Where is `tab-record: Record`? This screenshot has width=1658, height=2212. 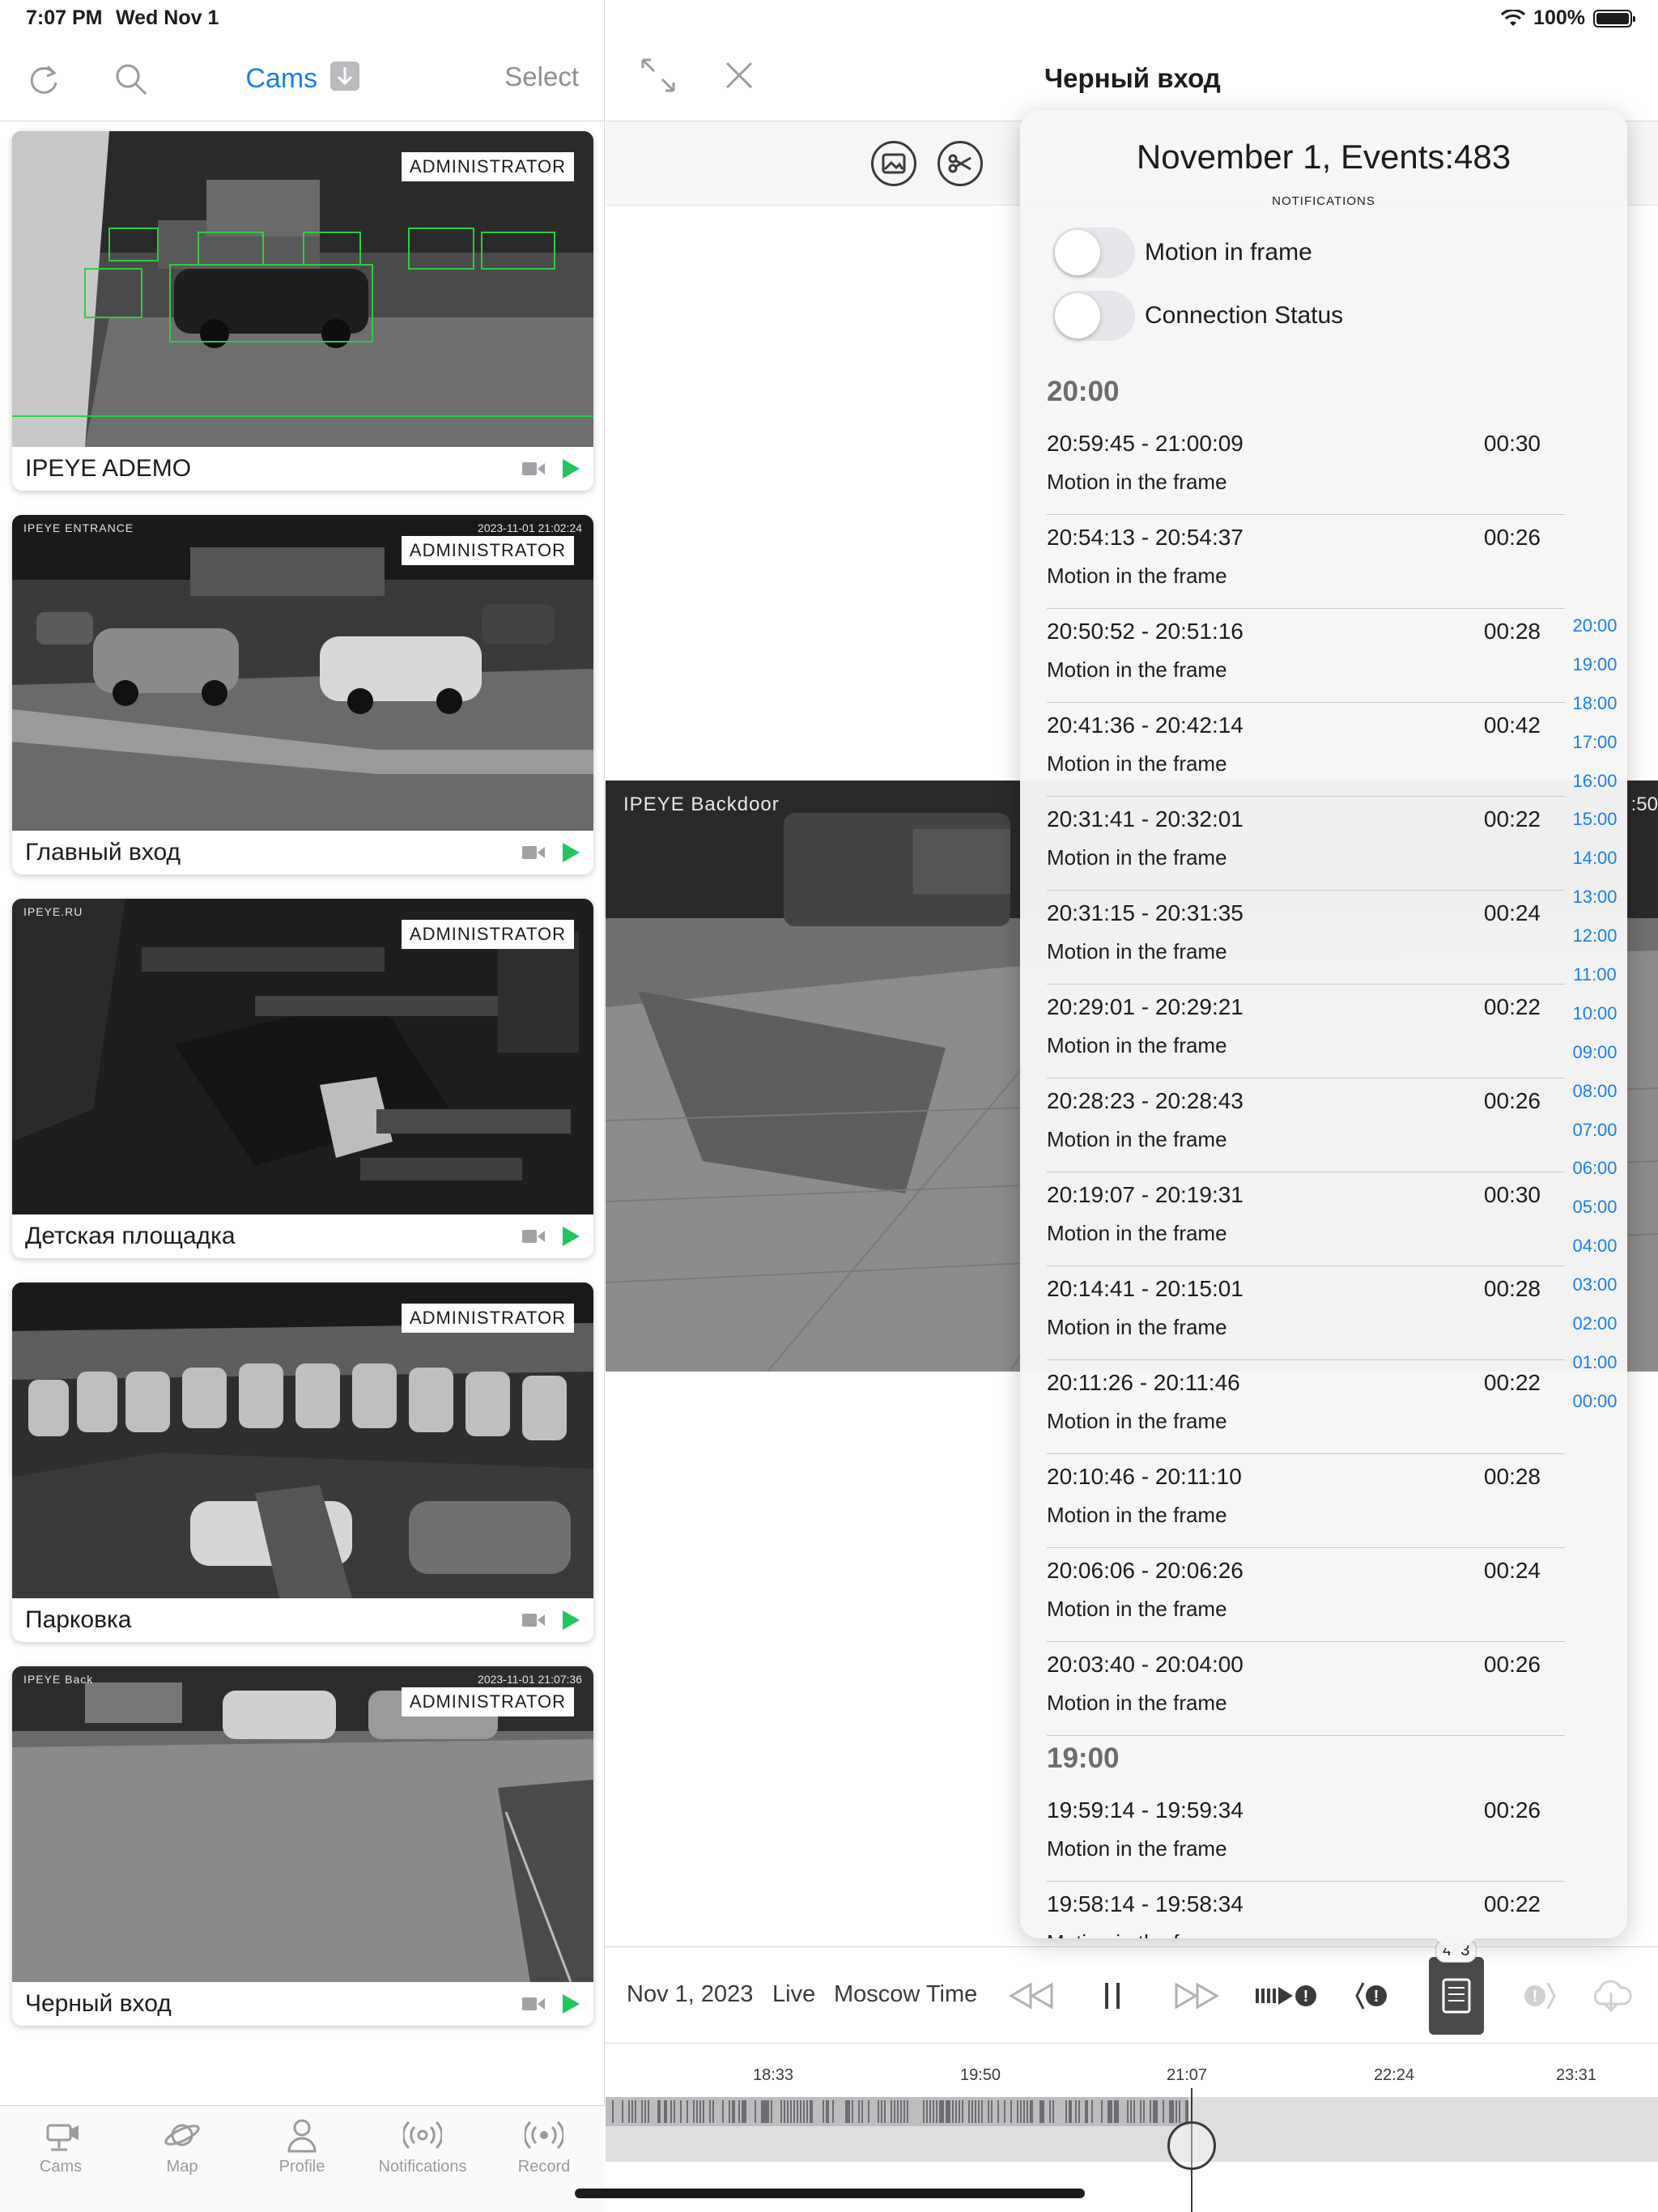
tab-record: Record is located at coordinates (544, 2147).